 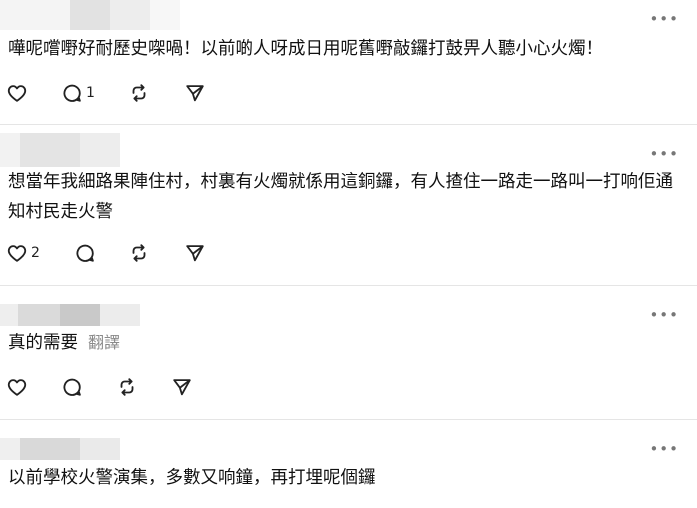 I want to click on comment-text-row: 真的需要 翻譯, so click(x=347, y=343).